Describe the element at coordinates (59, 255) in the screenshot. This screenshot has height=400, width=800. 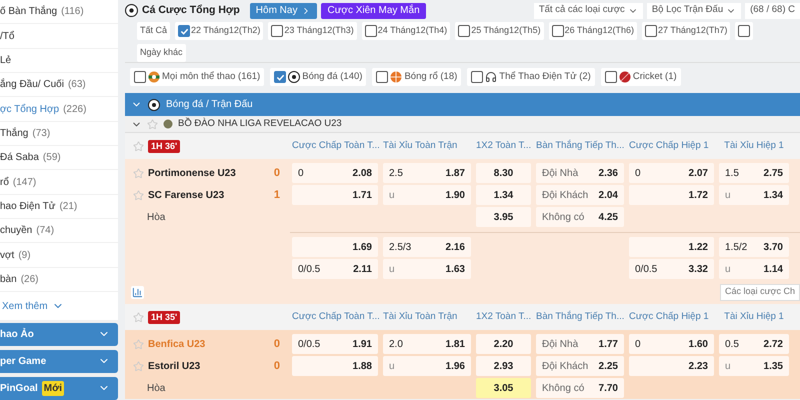
I see `sidebar-item: vợt (9)` at that location.